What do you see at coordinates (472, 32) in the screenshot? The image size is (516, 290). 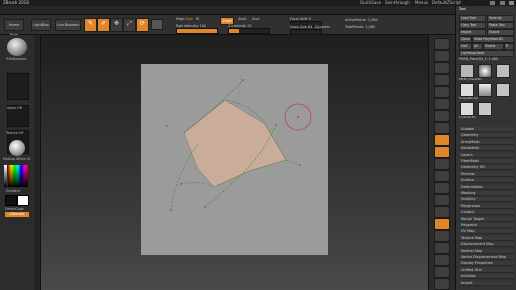 I see `import-button: Import` at bounding box center [472, 32].